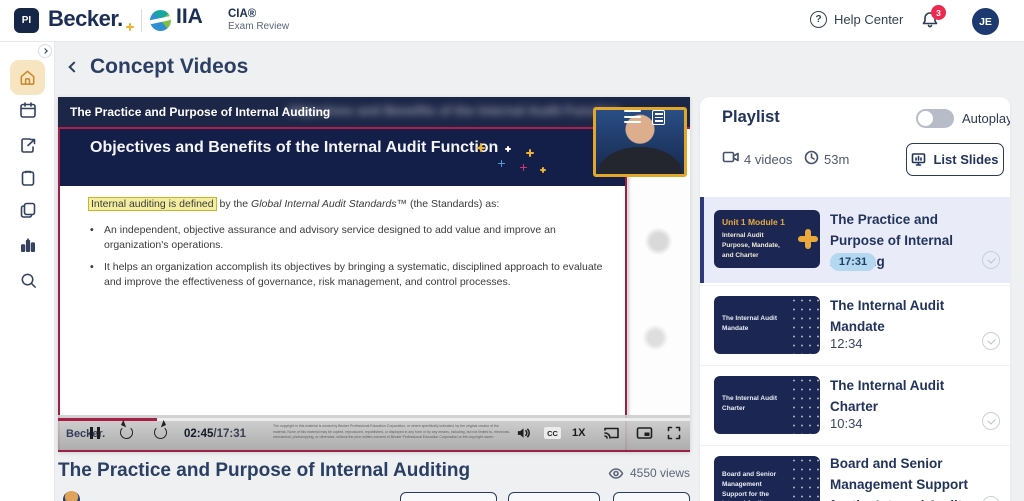 This screenshot has width=1024, height=501. I want to click on cast-button, so click(611, 433).